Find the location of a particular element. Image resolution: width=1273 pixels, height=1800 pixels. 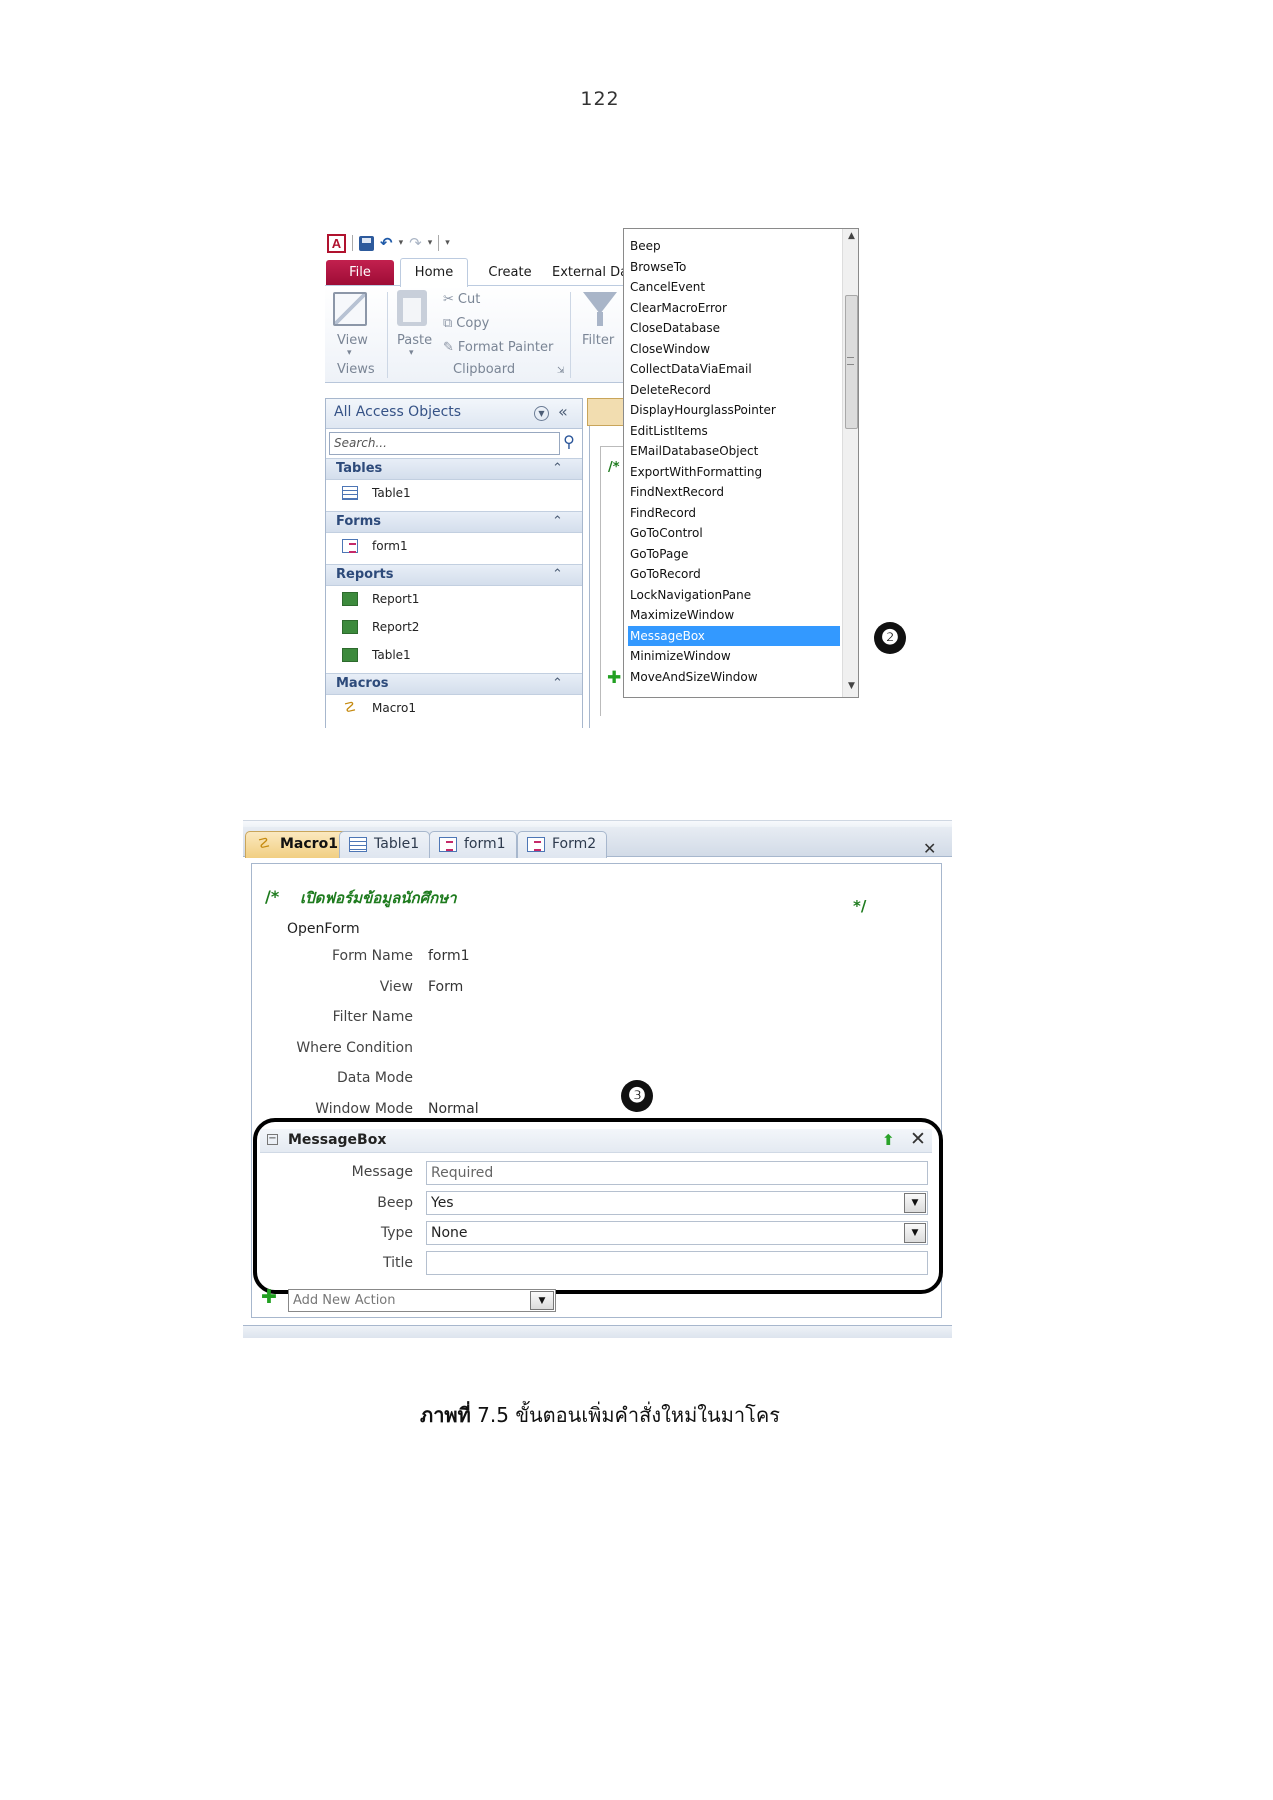

view-dropdown-icon: ▾ is located at coordinates (349, 353).